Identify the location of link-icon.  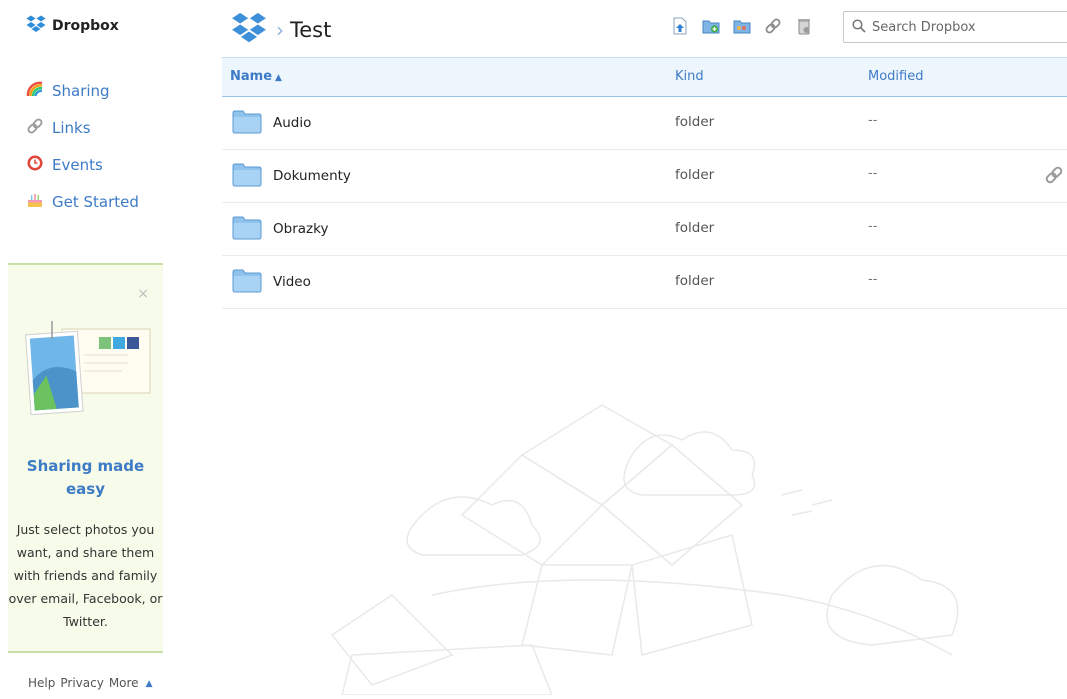
(35, 128).